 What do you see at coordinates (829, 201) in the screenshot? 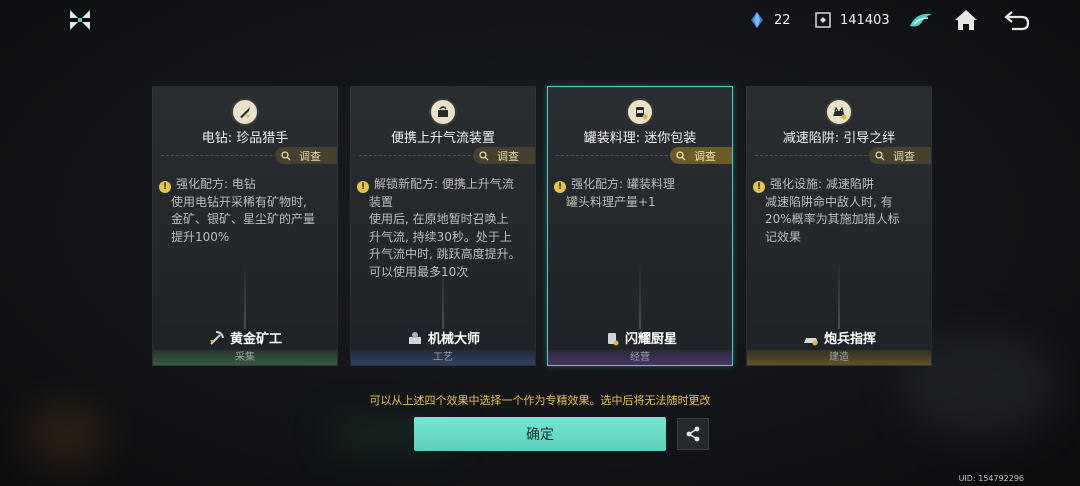
I see `desc-line: 减速陷阱命中敌人时, 有` at bounding box center [829, 201].